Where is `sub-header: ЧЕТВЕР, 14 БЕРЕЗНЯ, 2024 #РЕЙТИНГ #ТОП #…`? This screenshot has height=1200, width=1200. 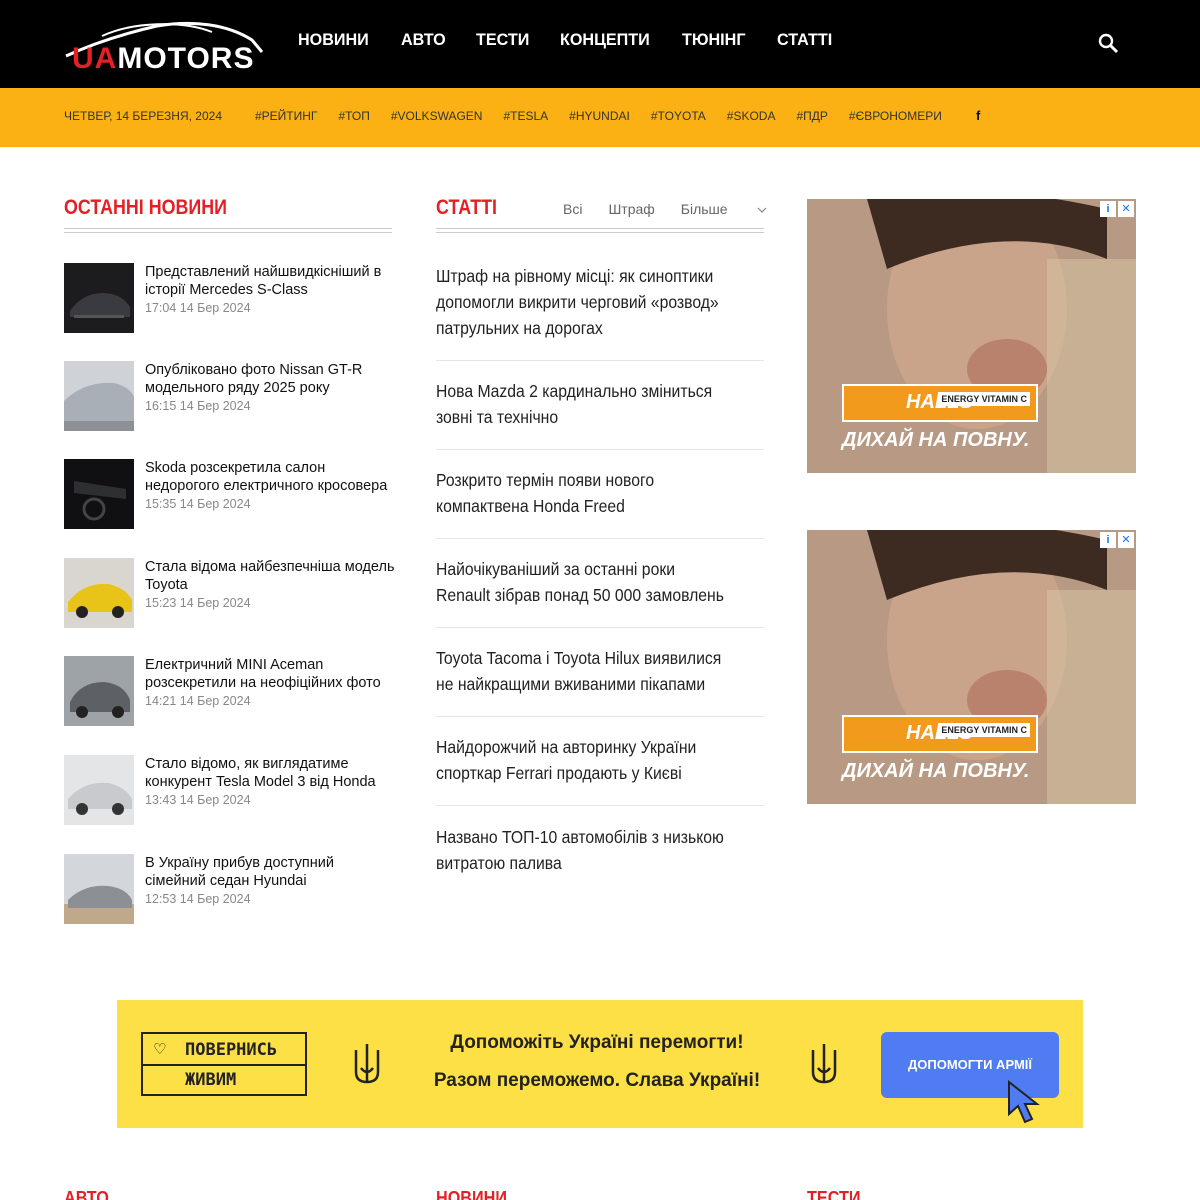
sub-header: ЧЕТВЕР, 14 БЕРЕЗНЯ, 2024 #РЕЙТИНГ #ТОП #… is located at coordinates (600, 117).